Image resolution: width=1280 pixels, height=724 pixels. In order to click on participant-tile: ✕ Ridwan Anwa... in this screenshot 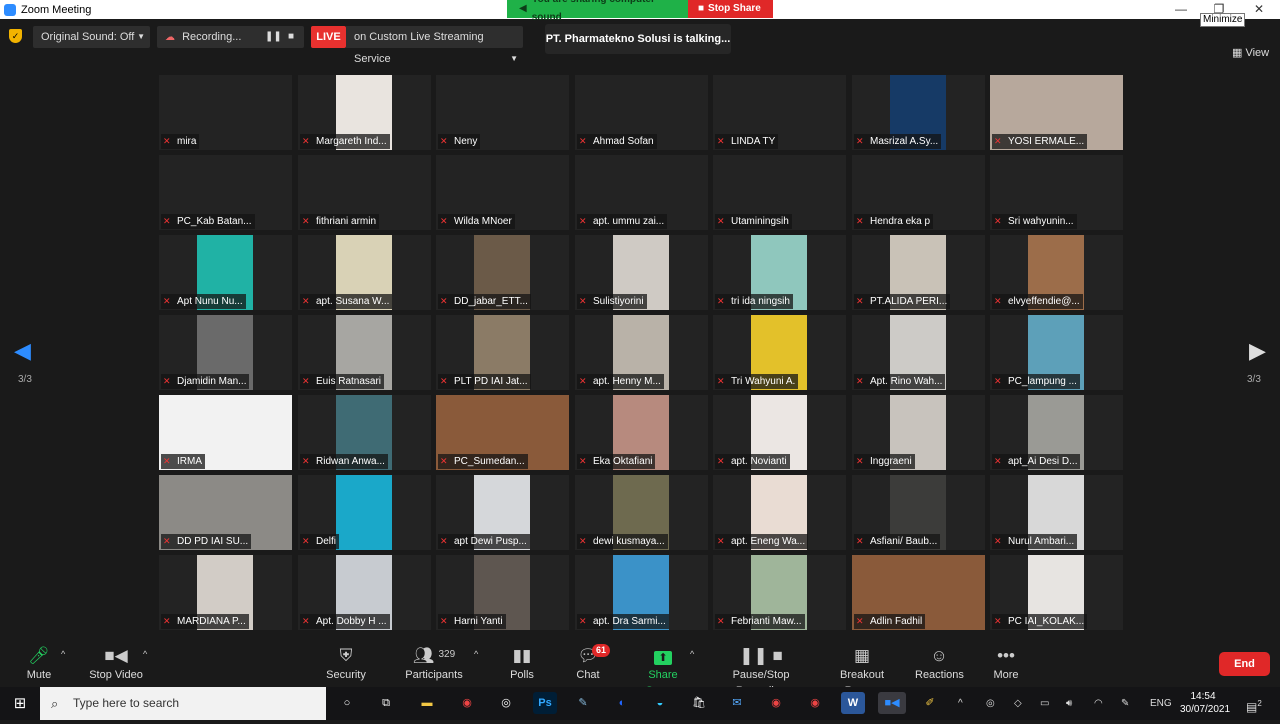, I will do `click(364, 432)`.